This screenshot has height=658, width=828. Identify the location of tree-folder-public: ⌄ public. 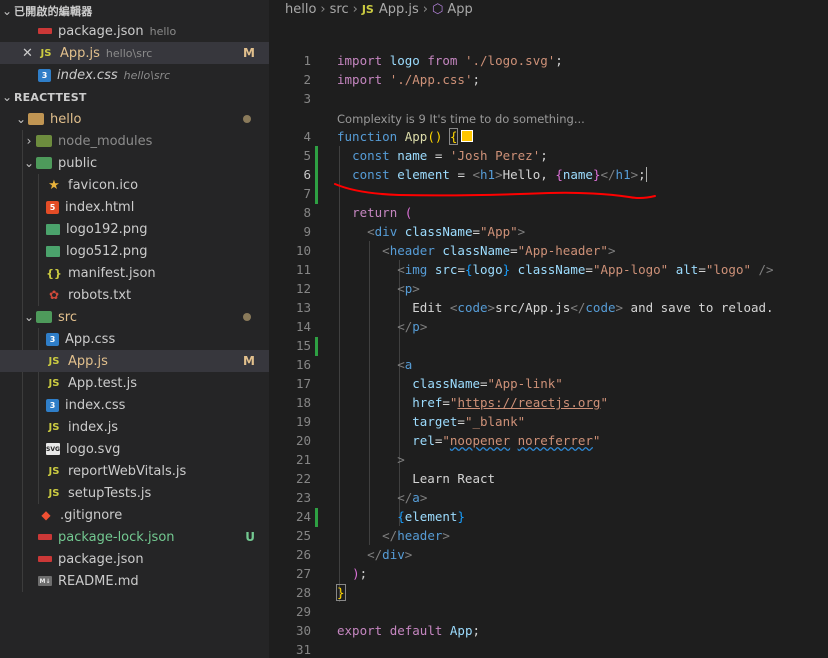
(134, 163).